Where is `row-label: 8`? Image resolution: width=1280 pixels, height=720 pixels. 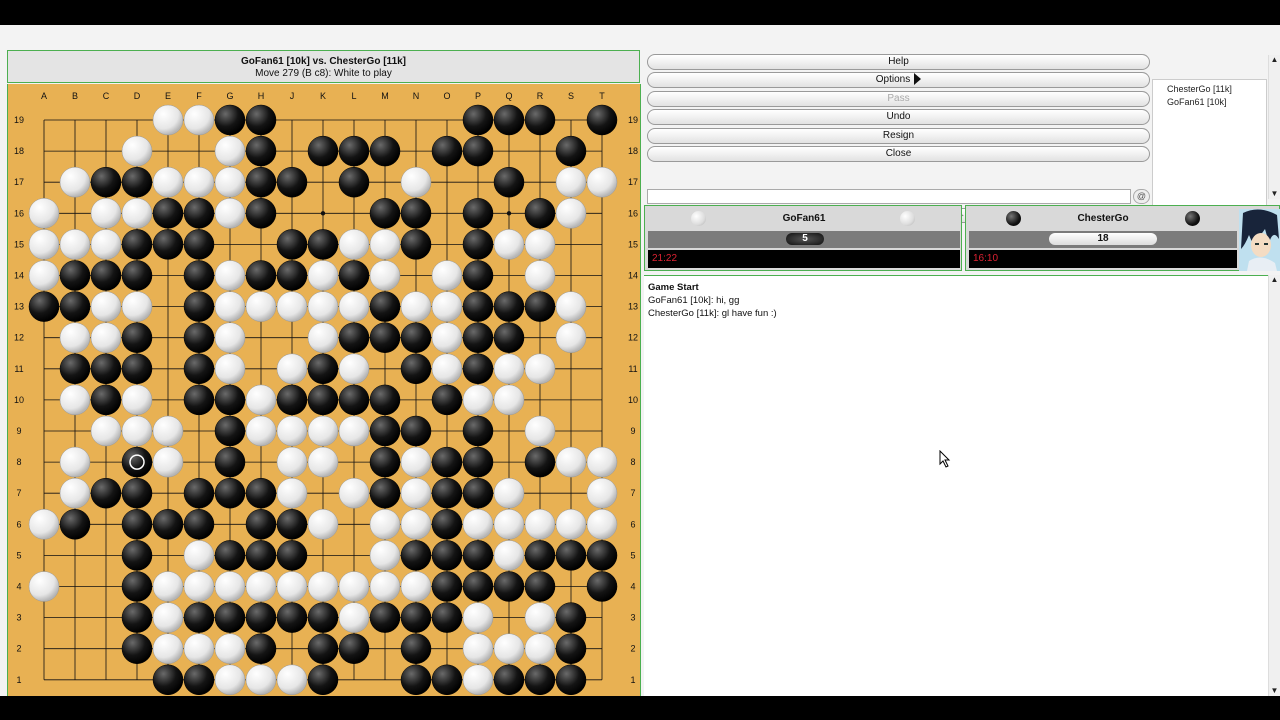
row-label: 8 is located at coordinates (632, 462).